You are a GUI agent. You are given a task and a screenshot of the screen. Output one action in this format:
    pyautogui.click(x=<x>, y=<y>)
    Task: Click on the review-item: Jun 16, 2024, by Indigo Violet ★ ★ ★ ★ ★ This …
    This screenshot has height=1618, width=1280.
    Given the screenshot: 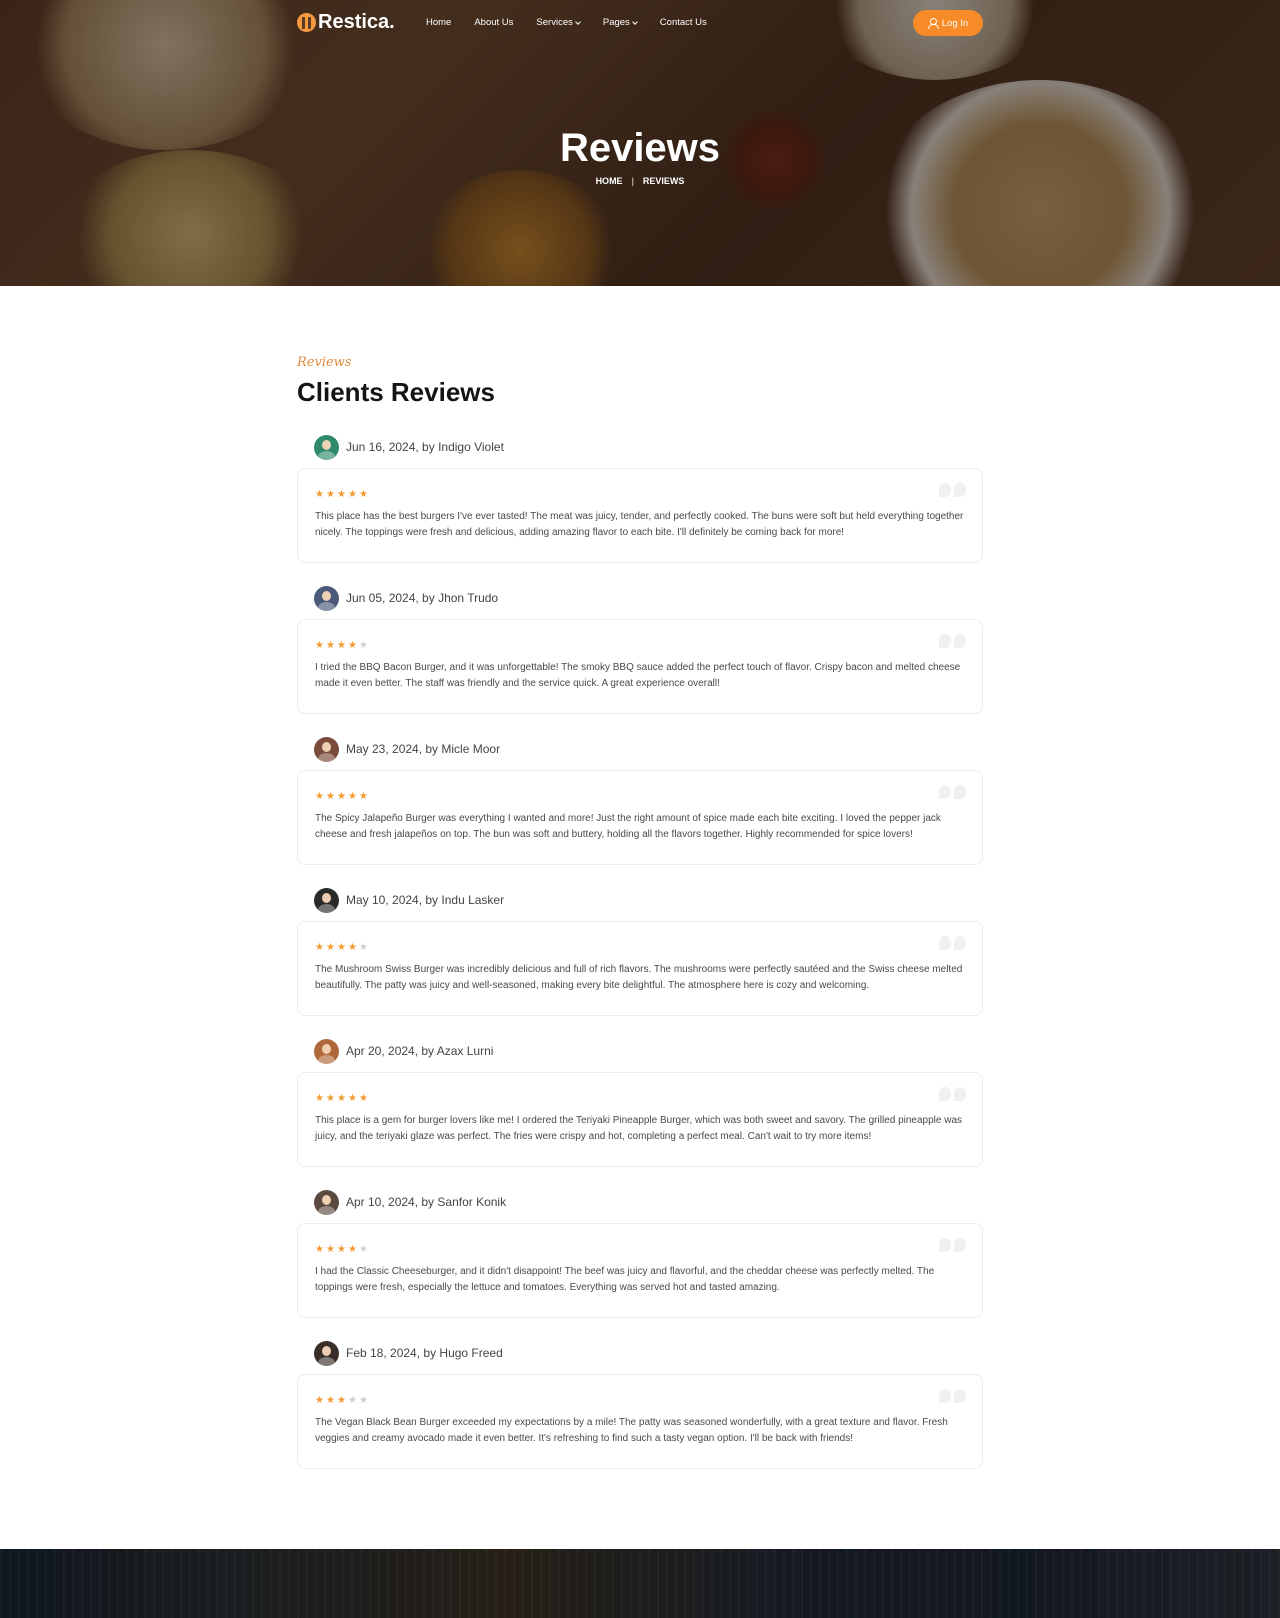 What is the action you would take?
    pyautogui.click(x=640, y=498)
    